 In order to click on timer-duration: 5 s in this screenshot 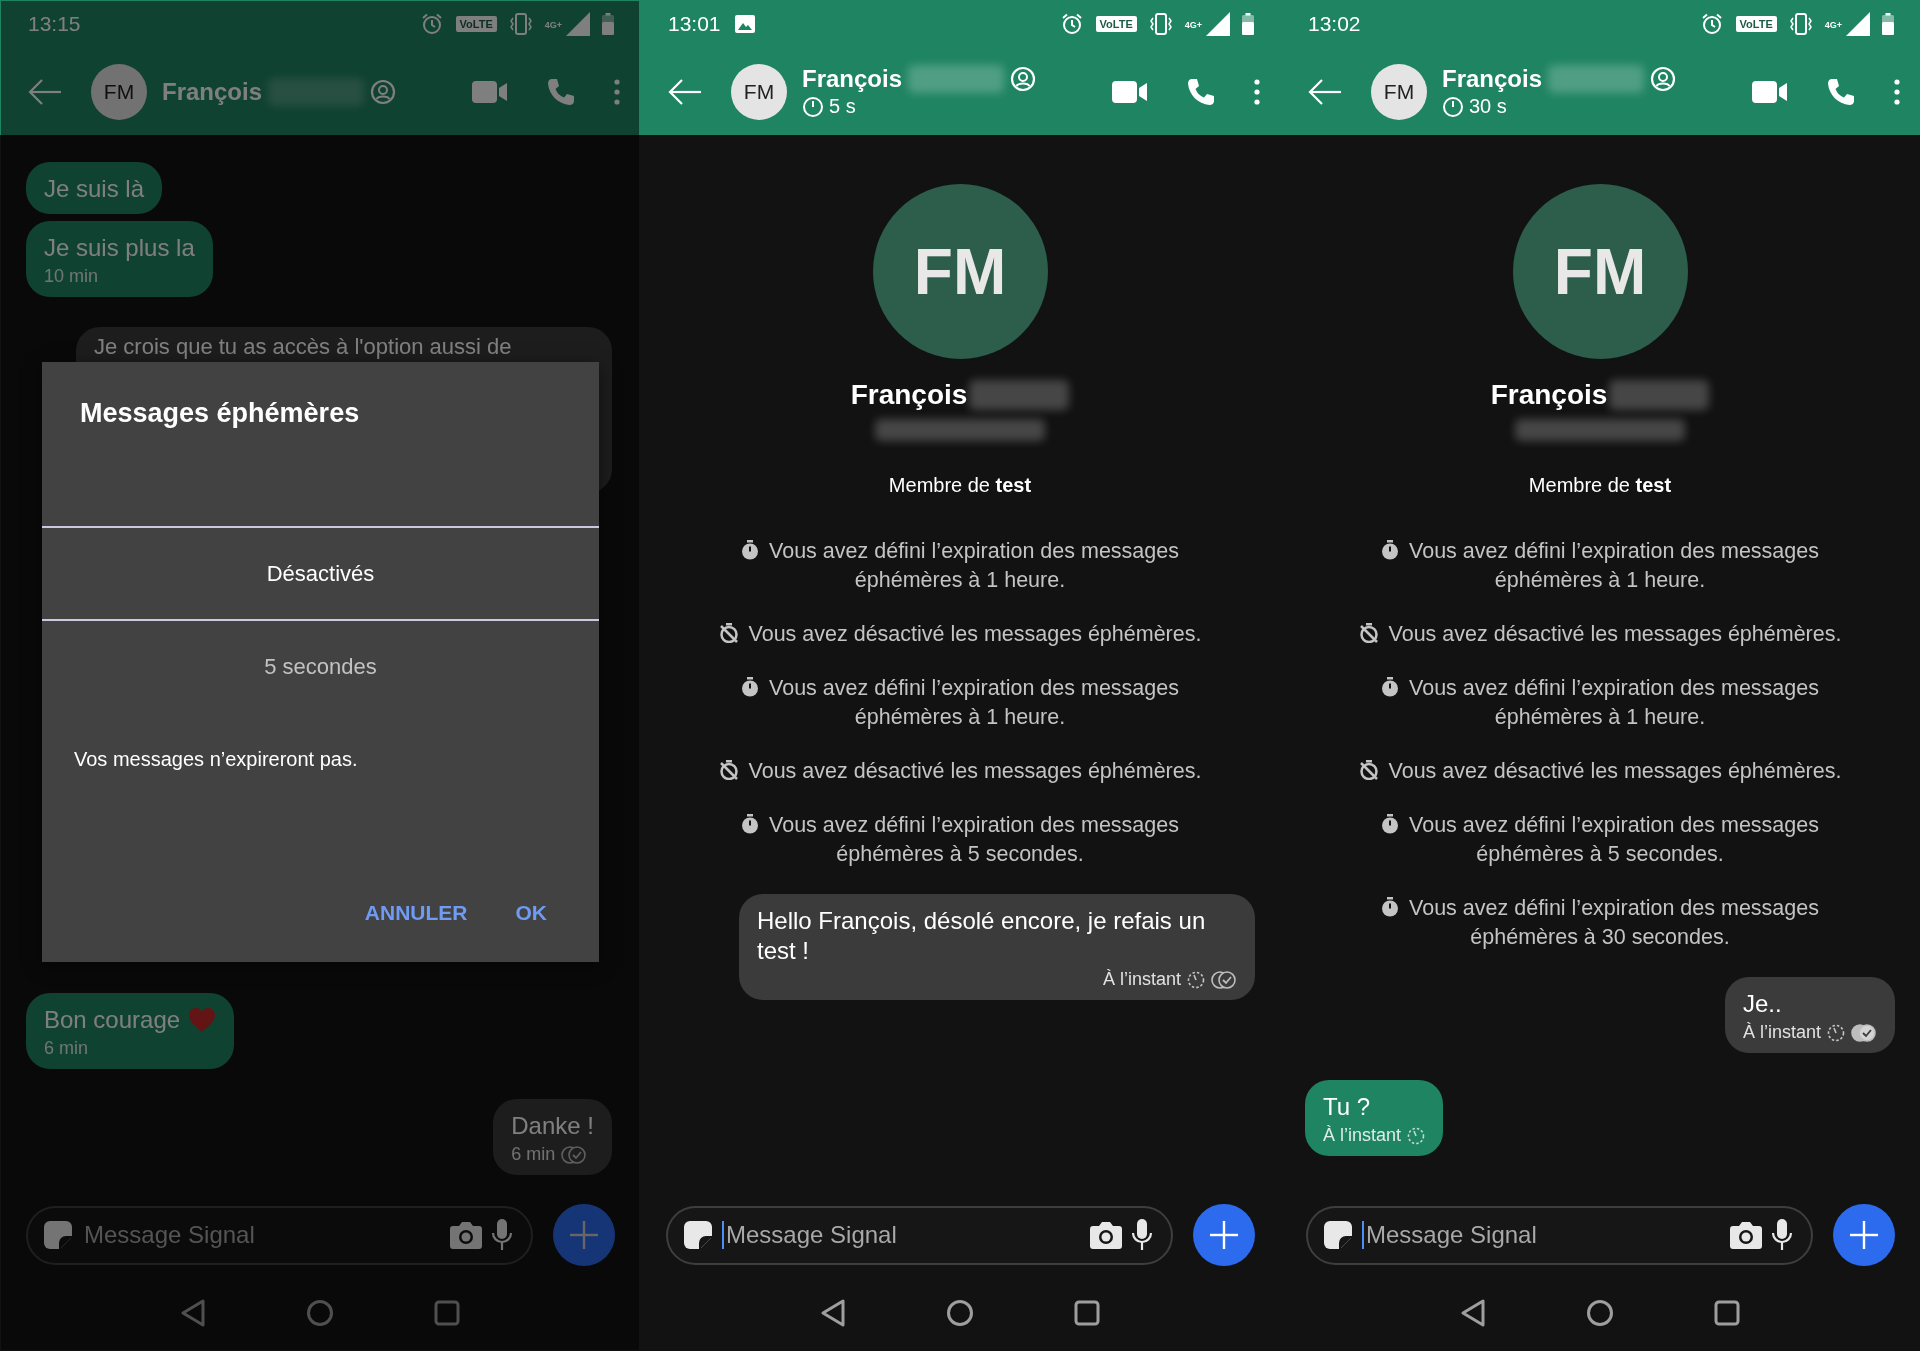, I will do `click(842, 106)`.